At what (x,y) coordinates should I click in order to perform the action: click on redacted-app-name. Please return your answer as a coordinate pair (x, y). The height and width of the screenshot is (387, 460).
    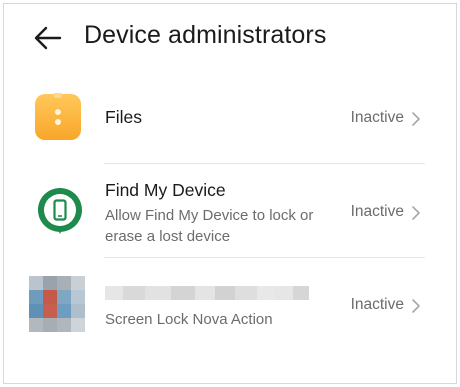
    Looking at the image, I should click on (207, 293).